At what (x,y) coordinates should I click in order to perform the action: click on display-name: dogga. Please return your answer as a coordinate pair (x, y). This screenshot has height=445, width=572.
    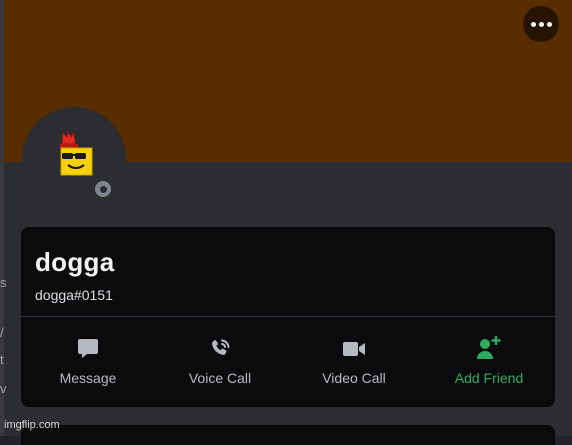
    Looking at the image, I should click on (75, 262).